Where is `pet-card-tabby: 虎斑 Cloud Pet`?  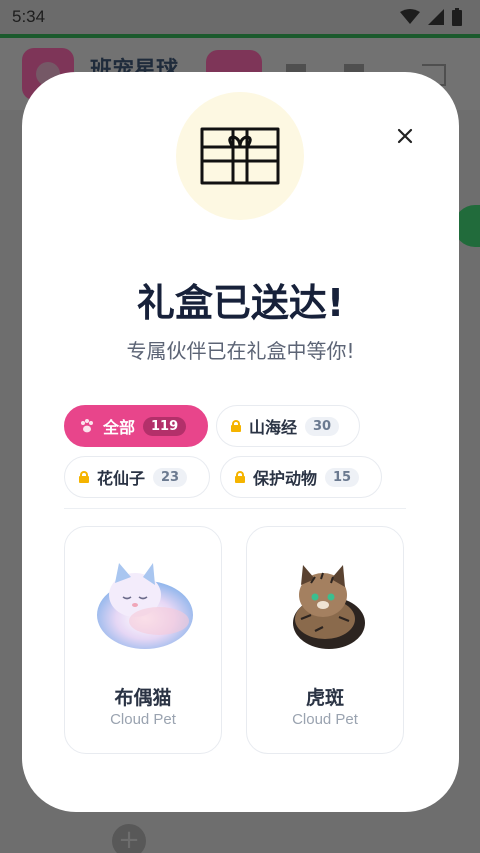 pet-card-tabby: 虎斑 Cloud Pet is located at coordinates (325, 640).